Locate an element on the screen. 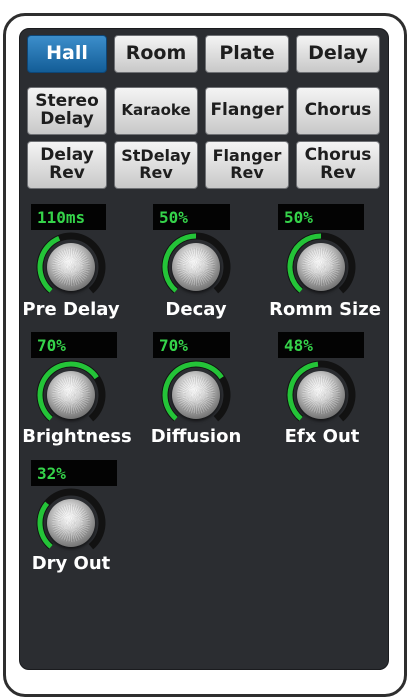 The height and width of the screenshot is (700, 410). effect-button-plate: Plate is located at coordinates (247, 54).